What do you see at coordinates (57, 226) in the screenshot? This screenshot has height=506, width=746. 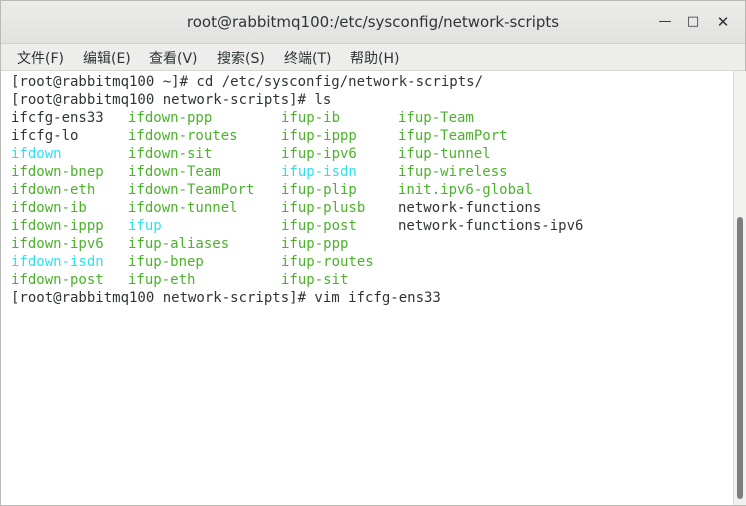 I see `ls-entry: ifdown-ippp` at bounding box center [57, 226].